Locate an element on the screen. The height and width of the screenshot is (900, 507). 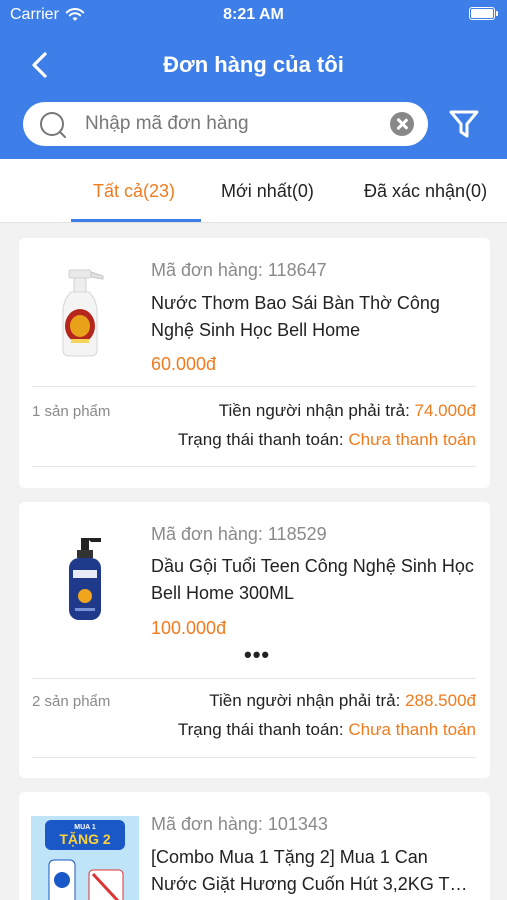
search-icon is located at coordinates (53, 125).